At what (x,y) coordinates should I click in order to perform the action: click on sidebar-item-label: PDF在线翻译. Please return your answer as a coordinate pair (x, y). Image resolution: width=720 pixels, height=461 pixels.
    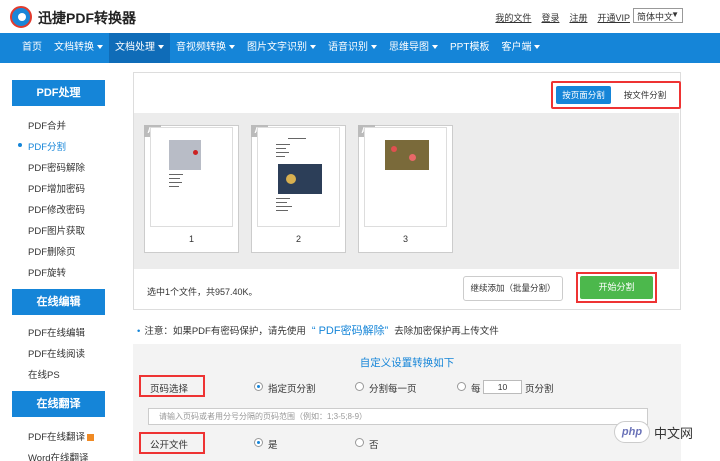
    Looking at the image, I should click on (57, 437).